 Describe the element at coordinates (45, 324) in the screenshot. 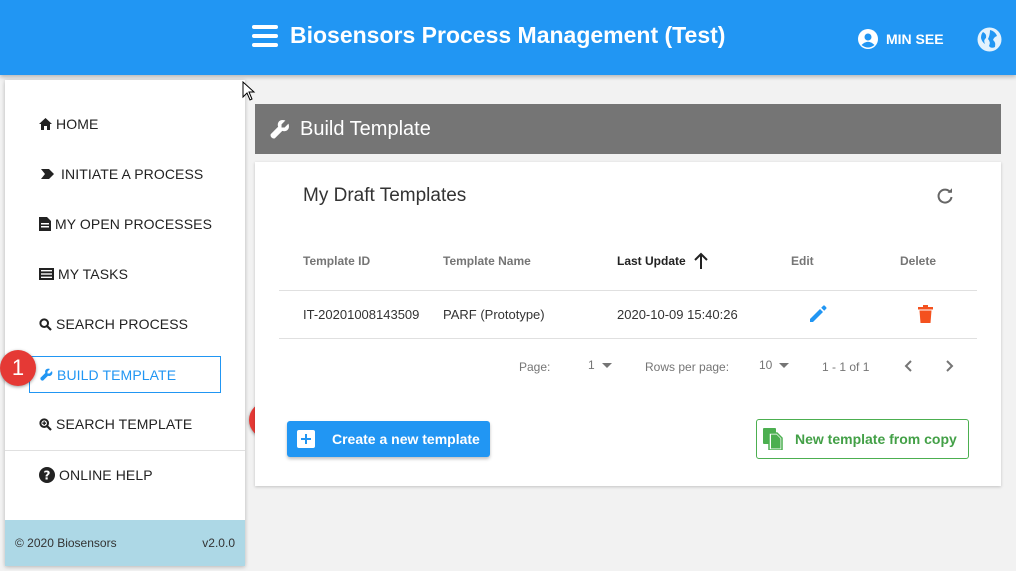

I see `search-icon` at that location.